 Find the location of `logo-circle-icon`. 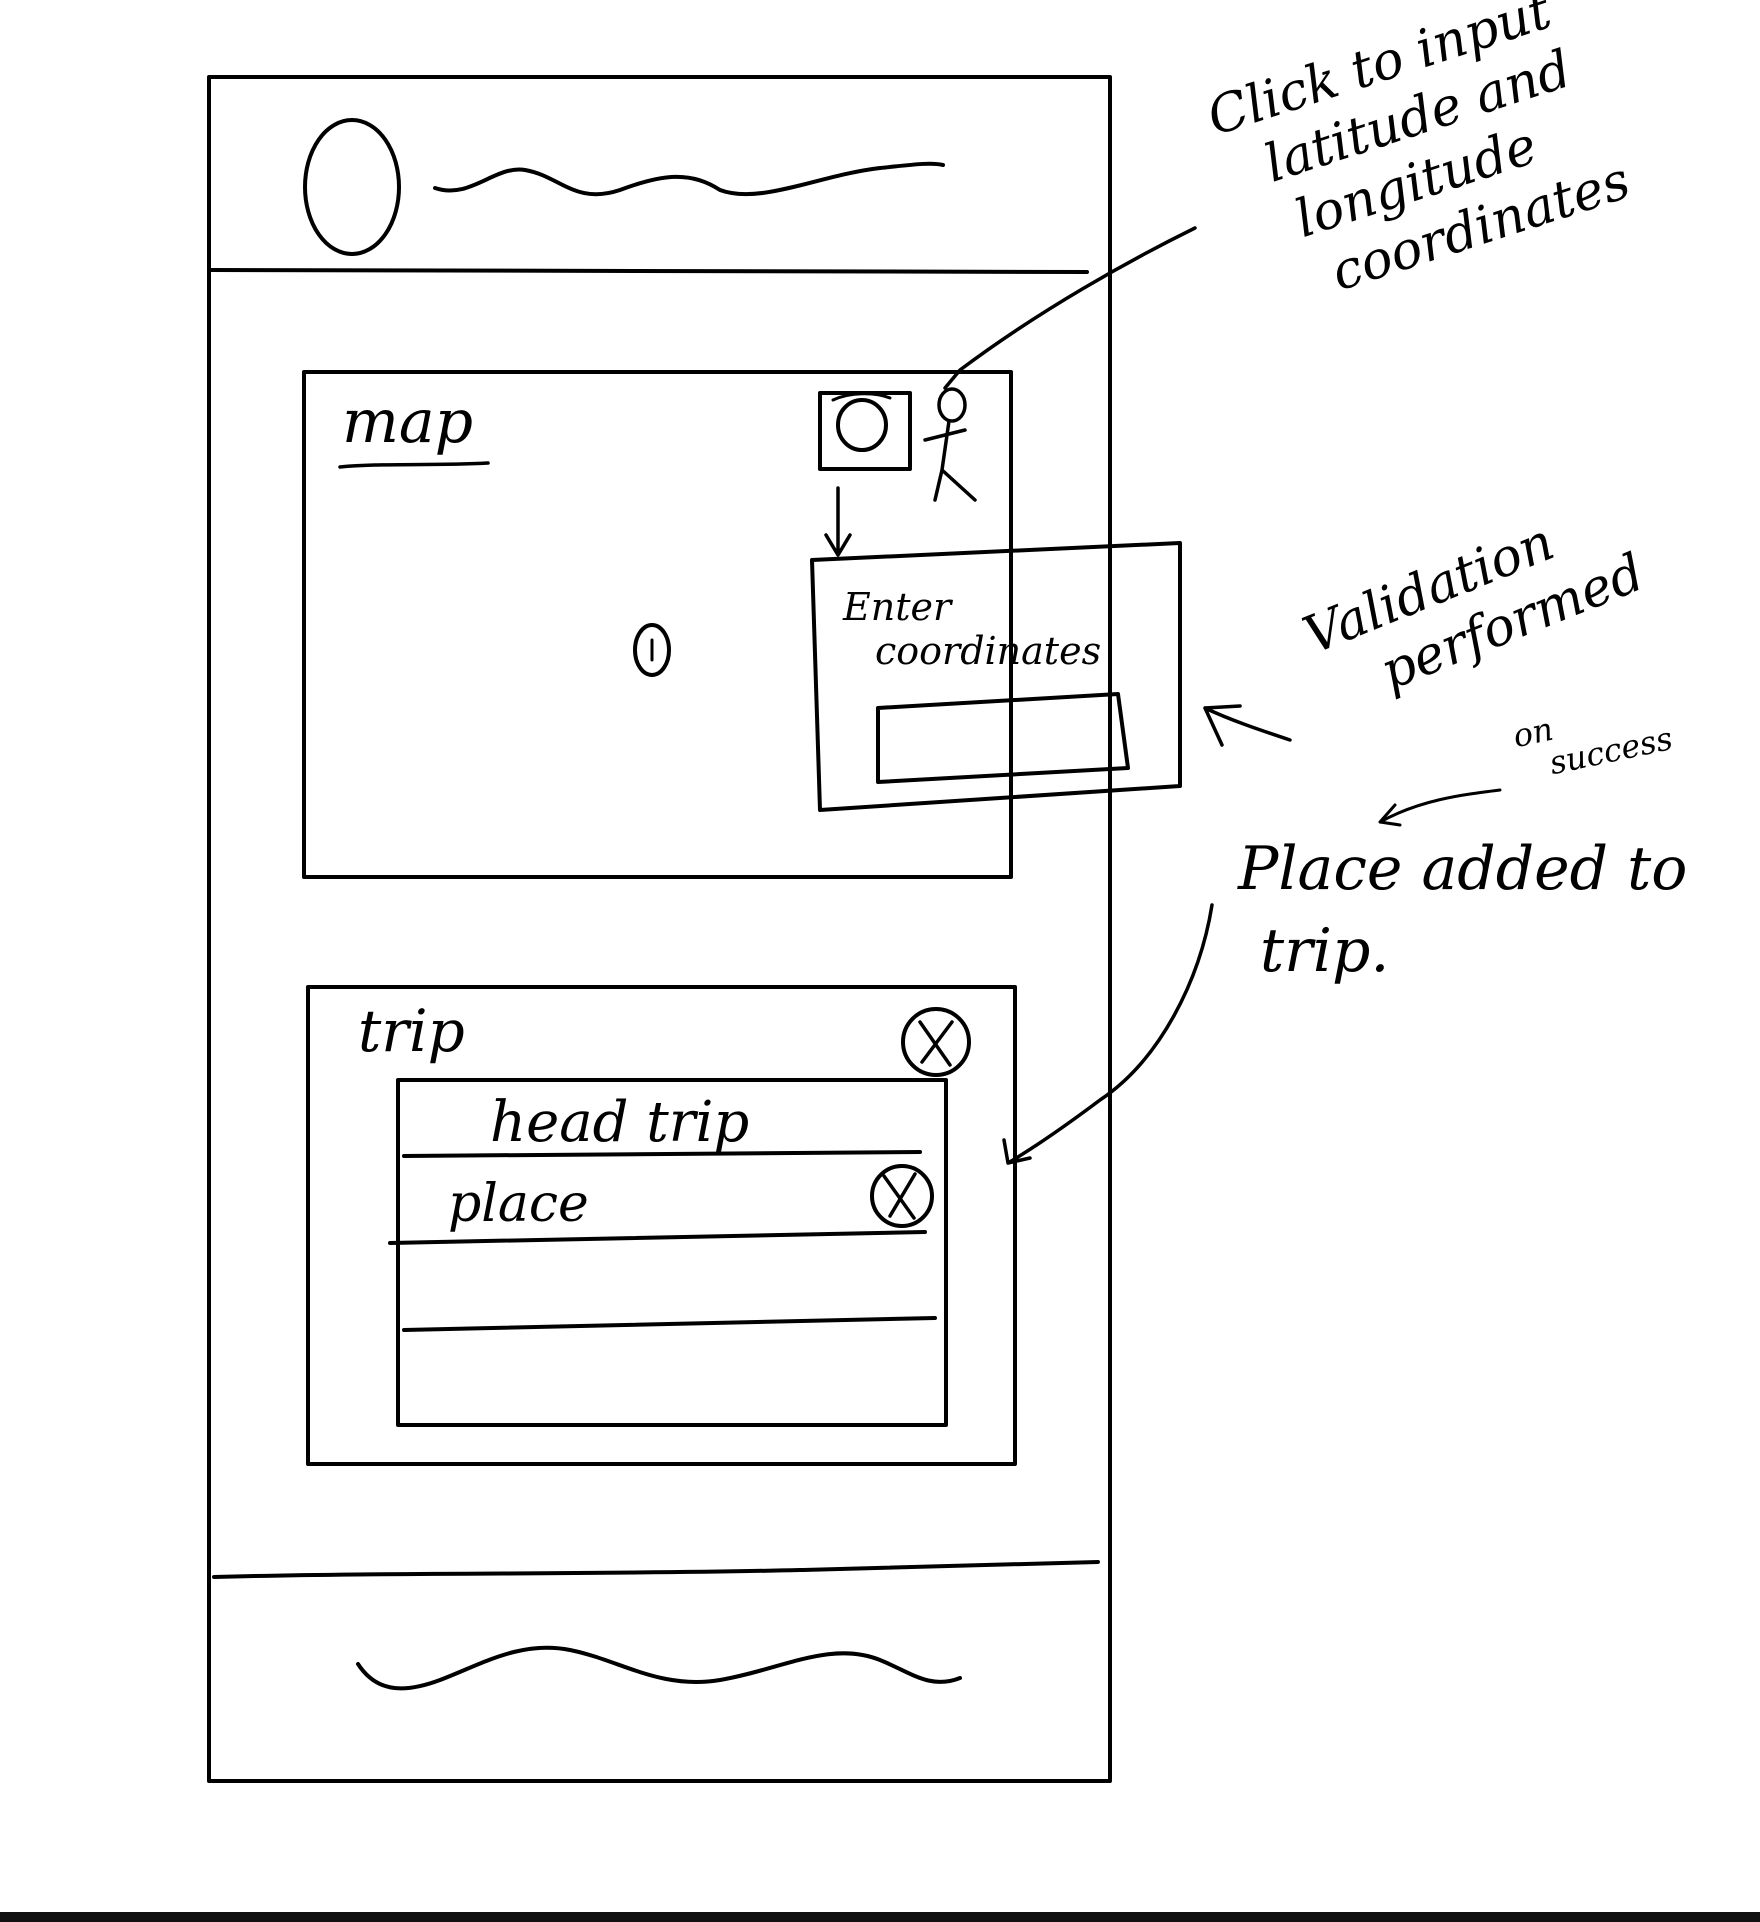

logo-circle-icon is located at coordinates (352, 187).